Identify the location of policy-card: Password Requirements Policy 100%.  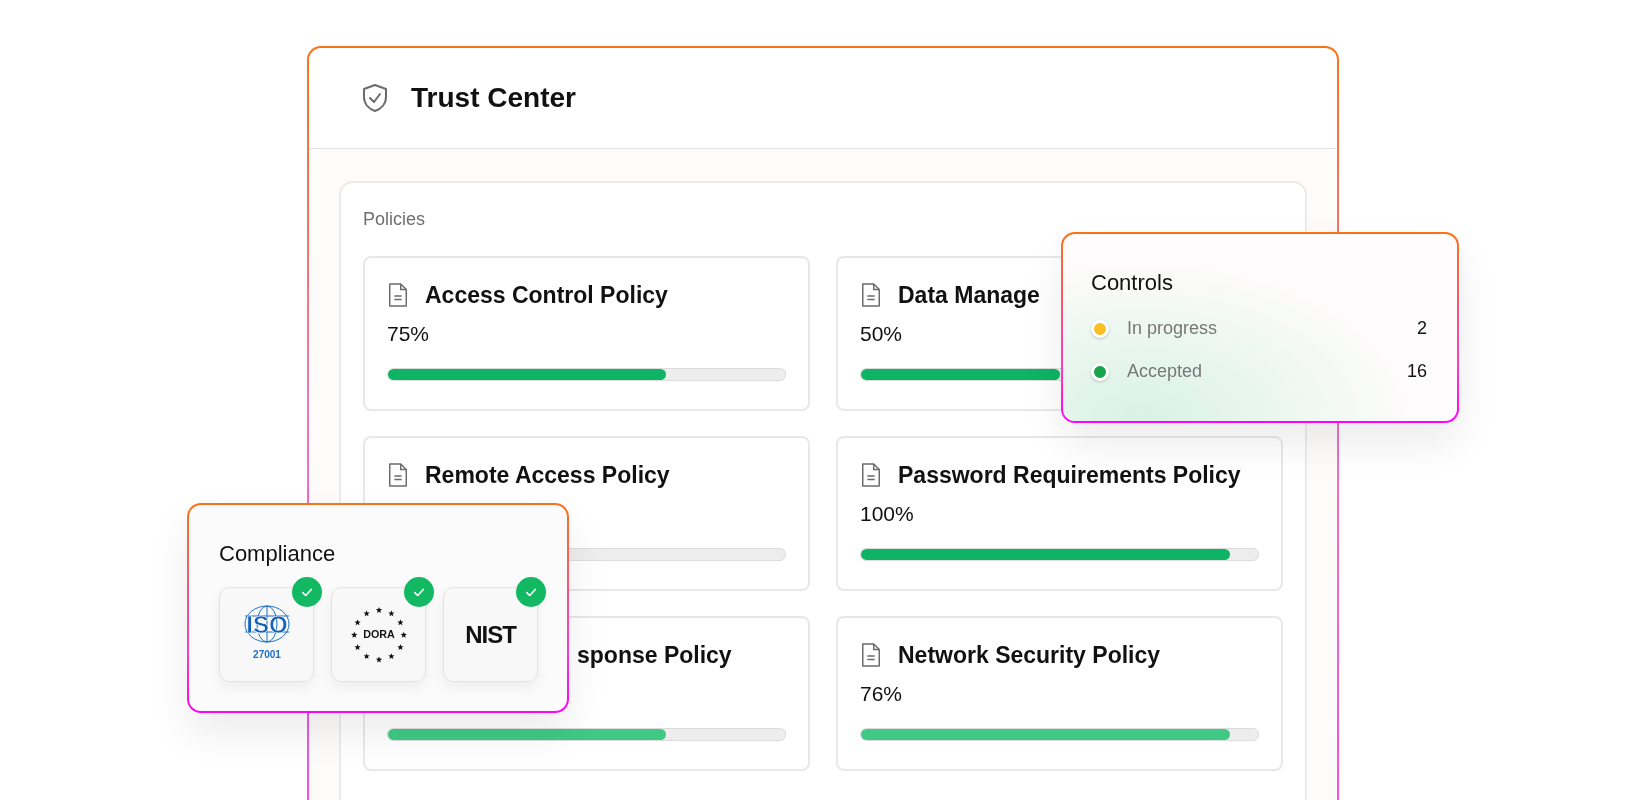
(1059, 513).